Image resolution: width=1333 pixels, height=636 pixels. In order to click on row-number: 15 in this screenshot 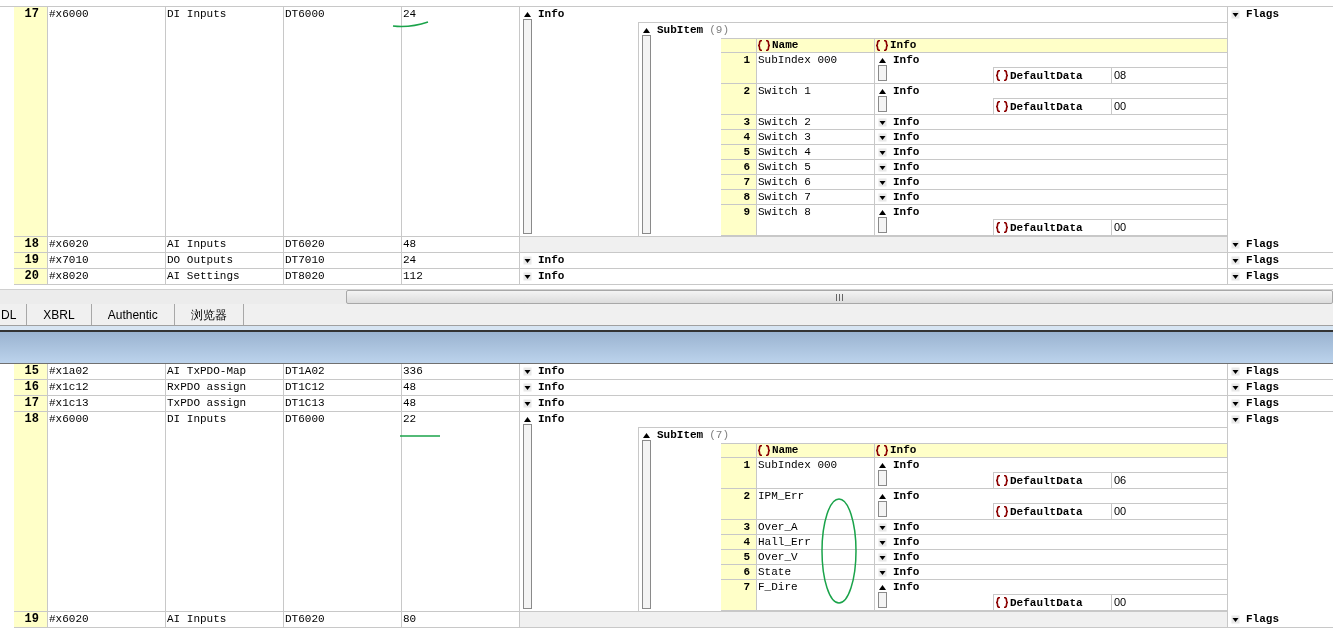, I will do `click(31, 372)`.